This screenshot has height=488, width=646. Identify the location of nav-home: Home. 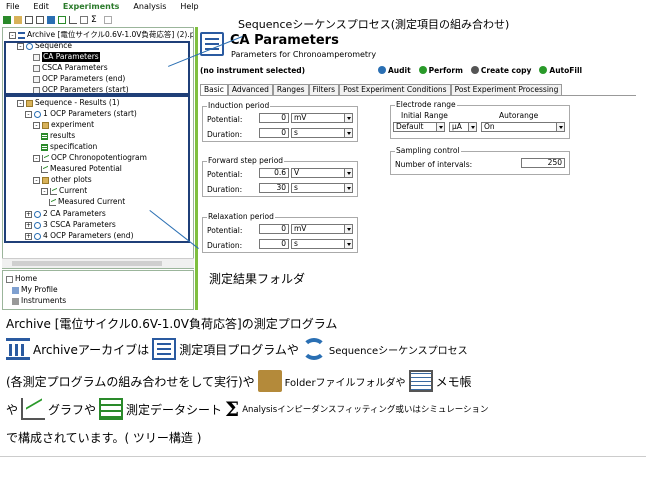
(21, 279).